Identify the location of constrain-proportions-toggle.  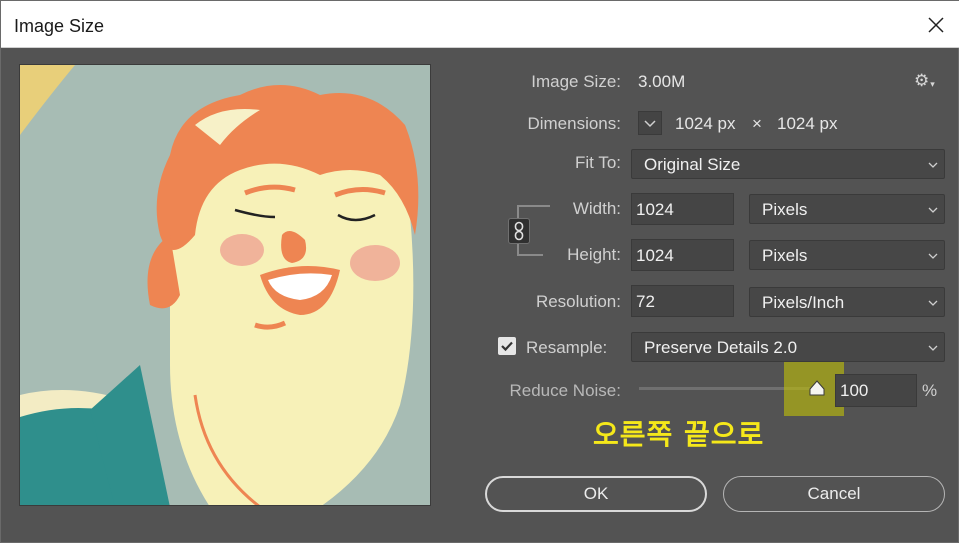
(519, 231).